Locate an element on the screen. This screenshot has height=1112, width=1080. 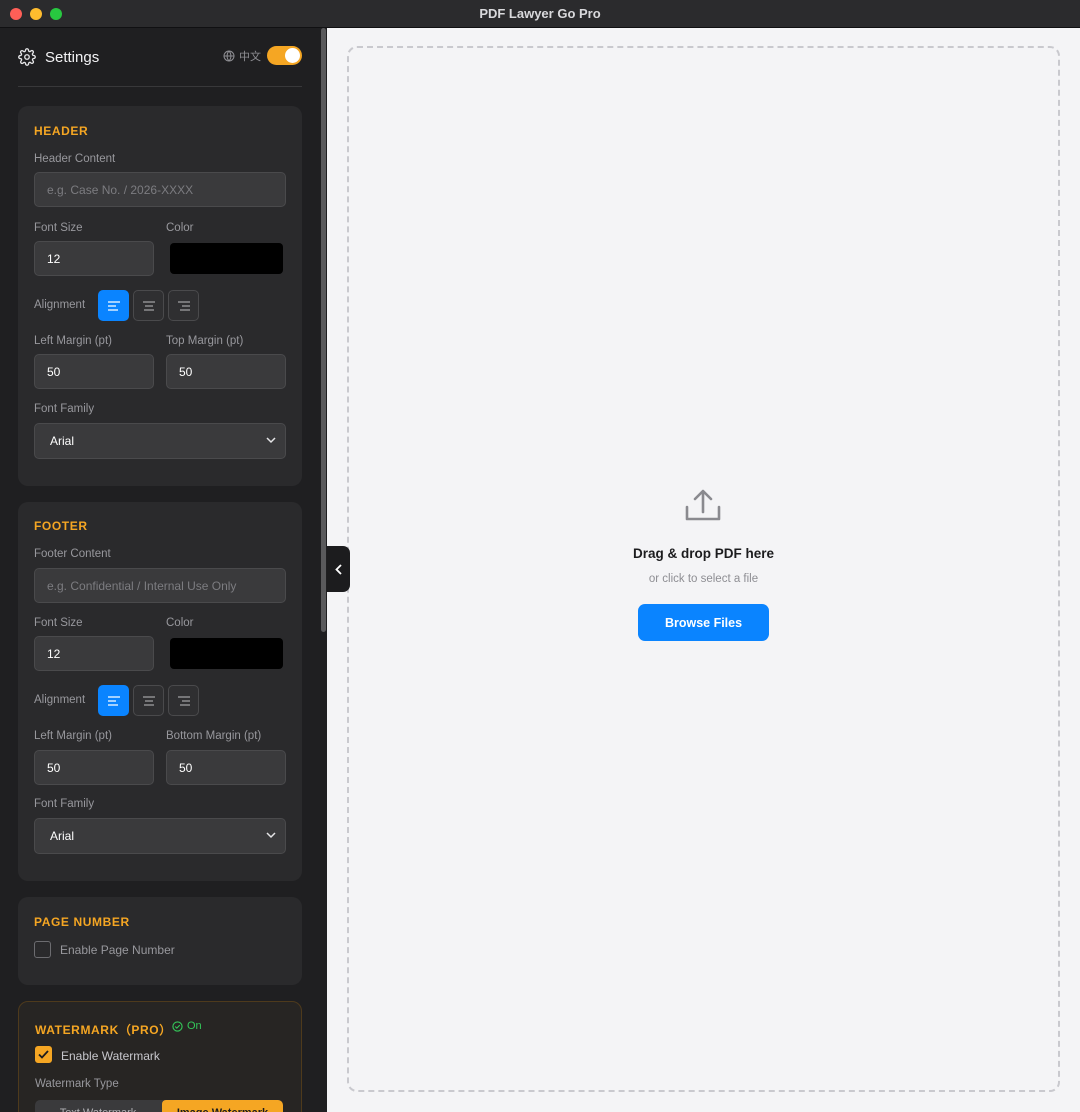
sidebar-scroll-thumb is located at coordinates (323, 330).